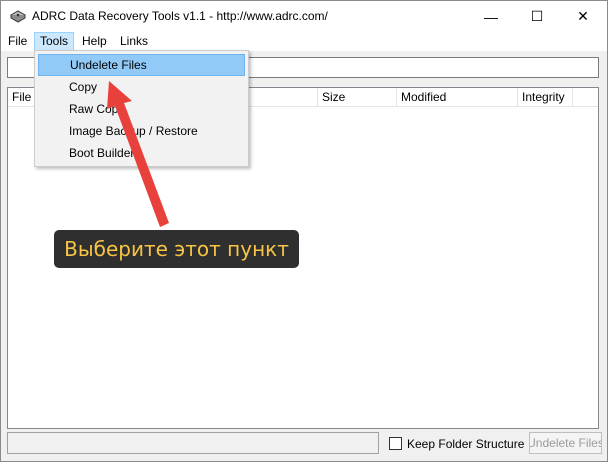 This screenshot has height=462, width=608. I want to click on undelete-files-button: Undelete Files, so click(565, 443).